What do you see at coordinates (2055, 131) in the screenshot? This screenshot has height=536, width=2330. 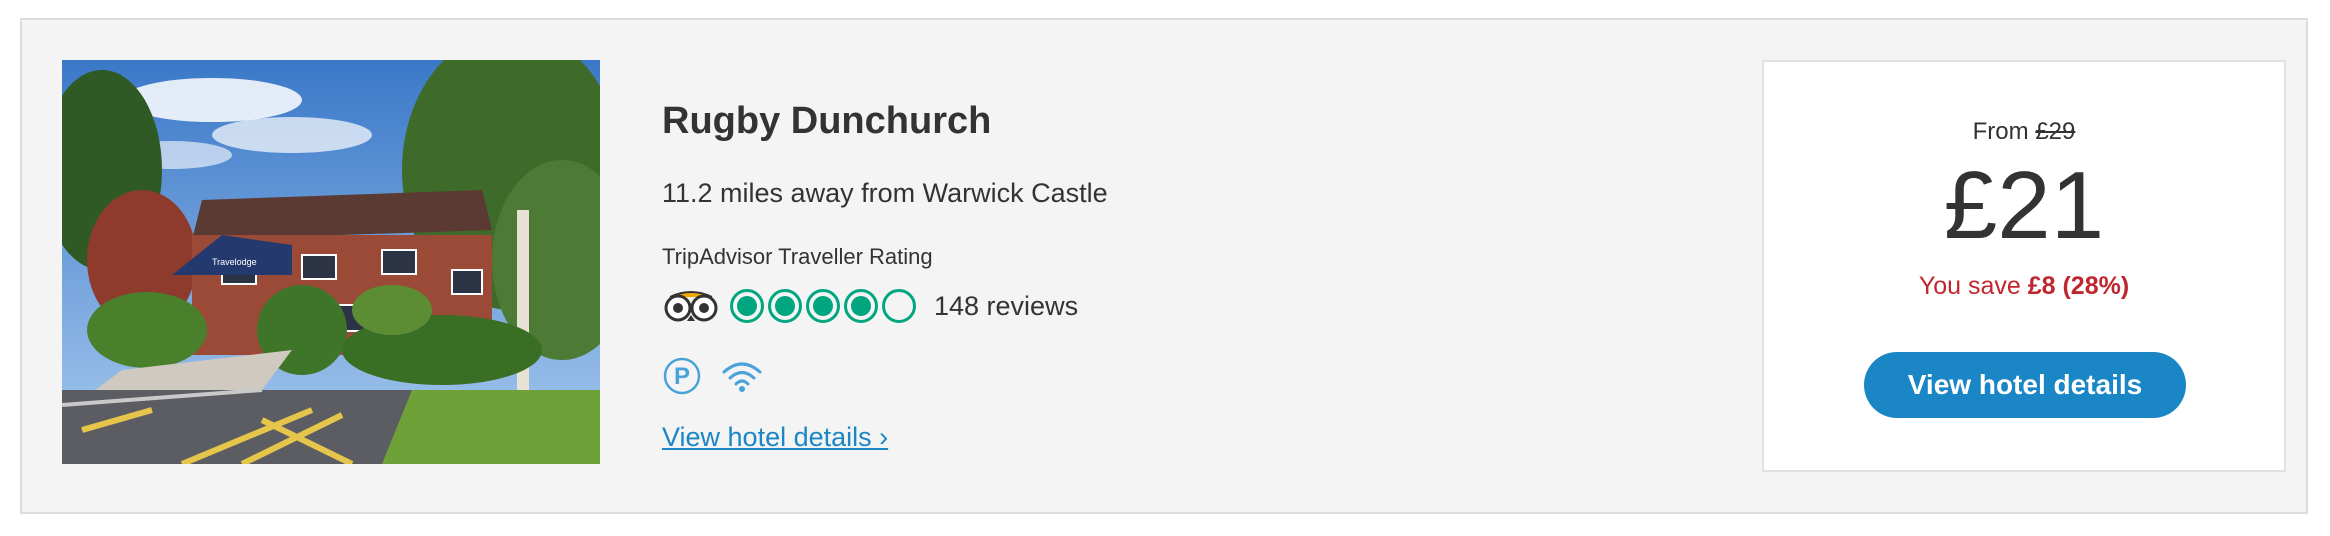 I see `old-price: £29` at bounding box center [2055, 131].